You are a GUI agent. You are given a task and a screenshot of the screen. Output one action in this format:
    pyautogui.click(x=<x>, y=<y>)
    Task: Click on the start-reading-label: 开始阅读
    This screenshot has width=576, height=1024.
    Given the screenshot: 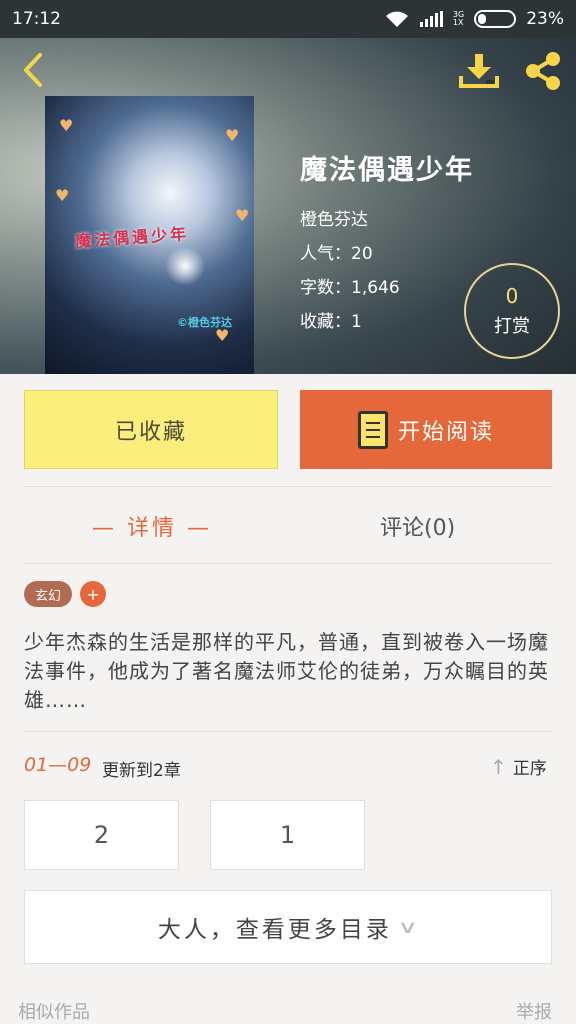 What is the action you would take?
    pyautogui.click(x=445, y=432)
    